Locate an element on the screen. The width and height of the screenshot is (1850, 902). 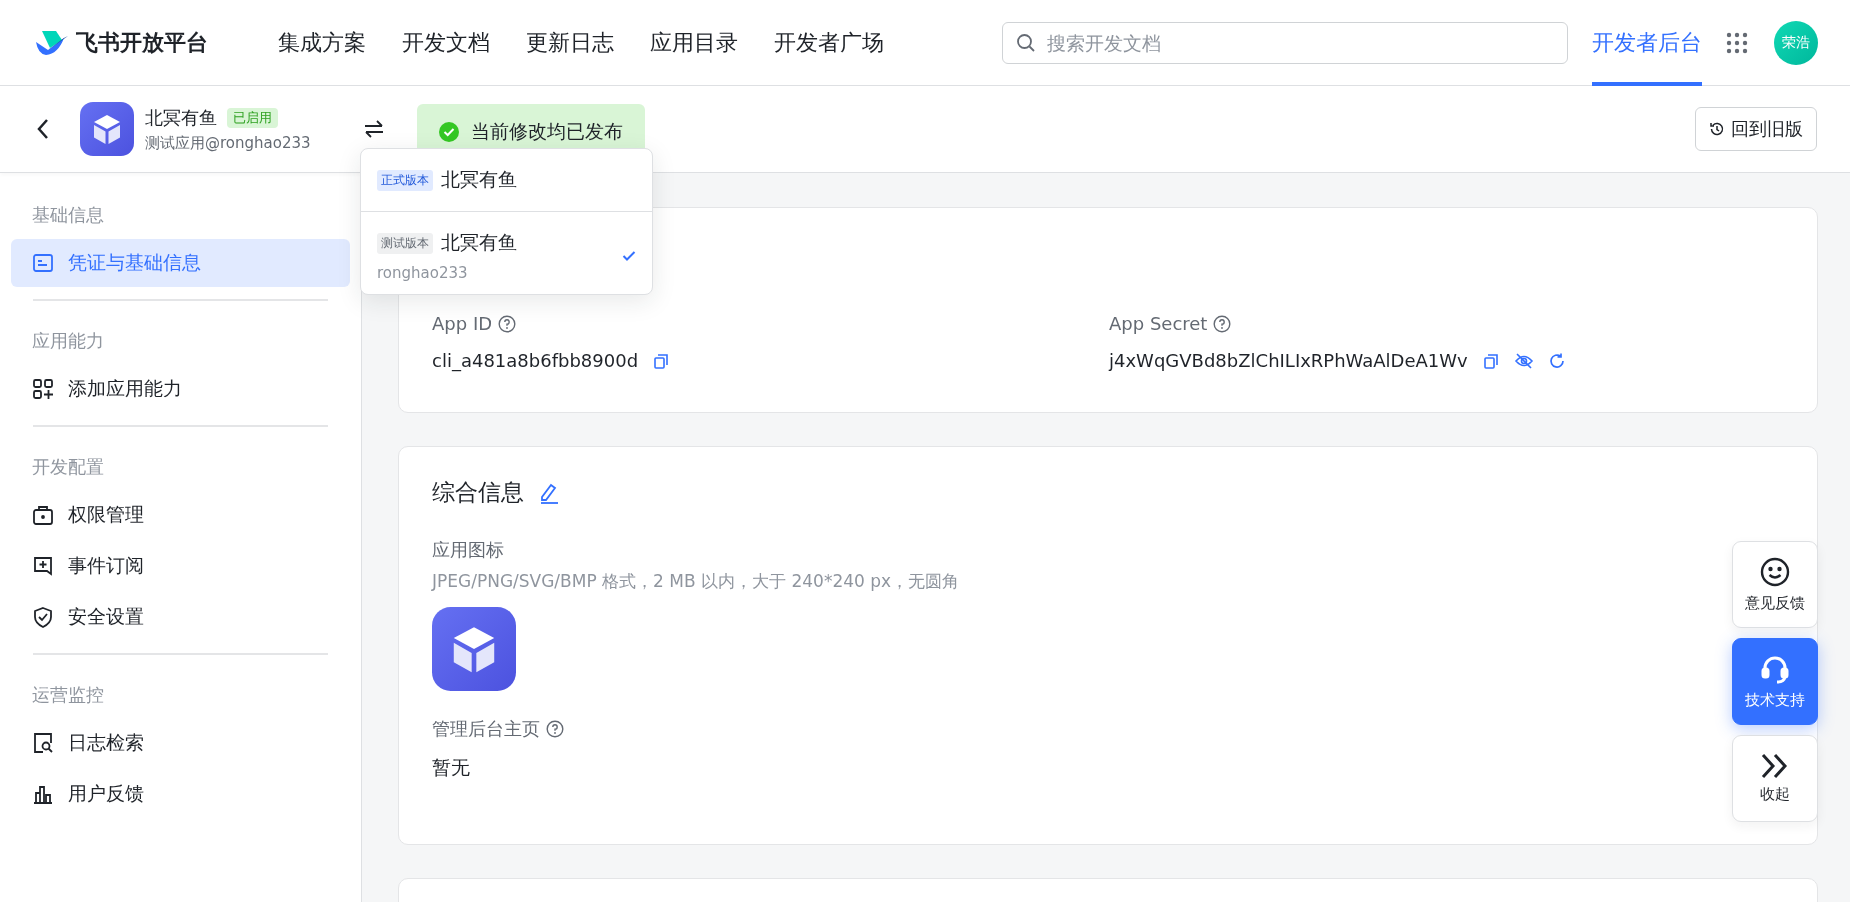
sidebar-item: 权限管理 is located at coordinates (180, 515).